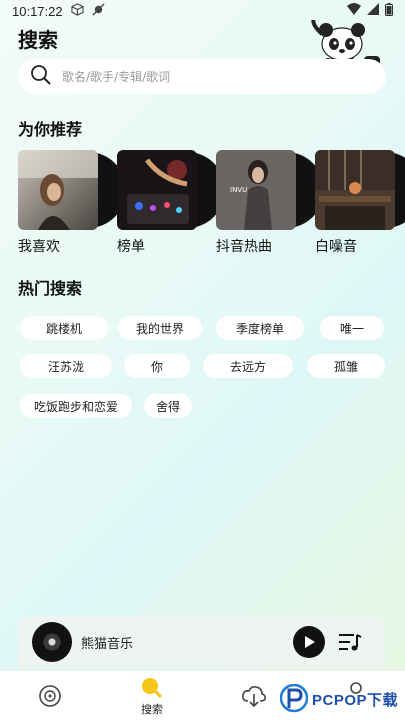 The width and height of the screenshot is (405, 720). I want to click on recommend-list: 我喜欢 榜单 INVU 抖音热曲 白噪音, so click(211, 205).